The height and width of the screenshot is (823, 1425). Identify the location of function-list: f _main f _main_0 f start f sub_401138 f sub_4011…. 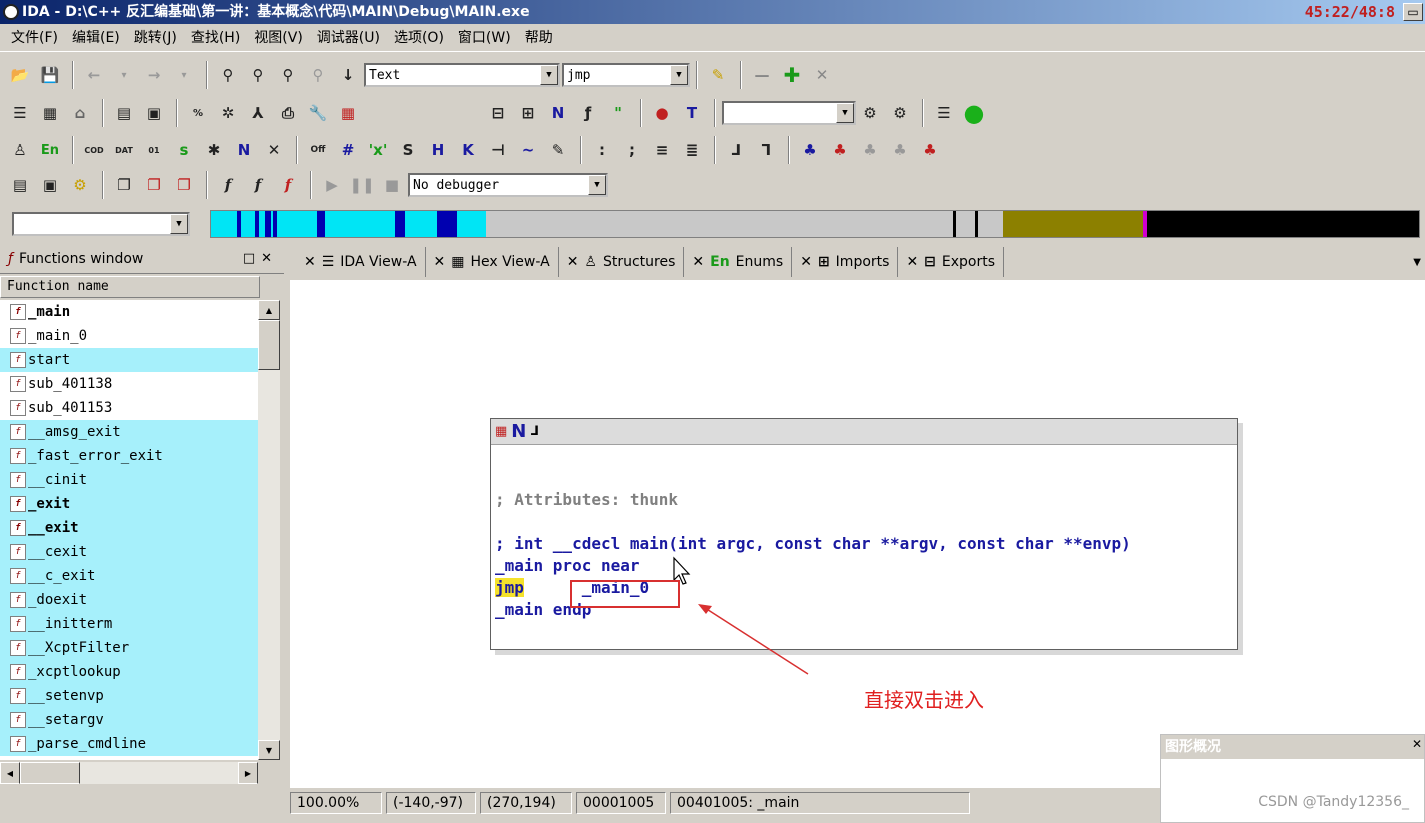
(129, 530).